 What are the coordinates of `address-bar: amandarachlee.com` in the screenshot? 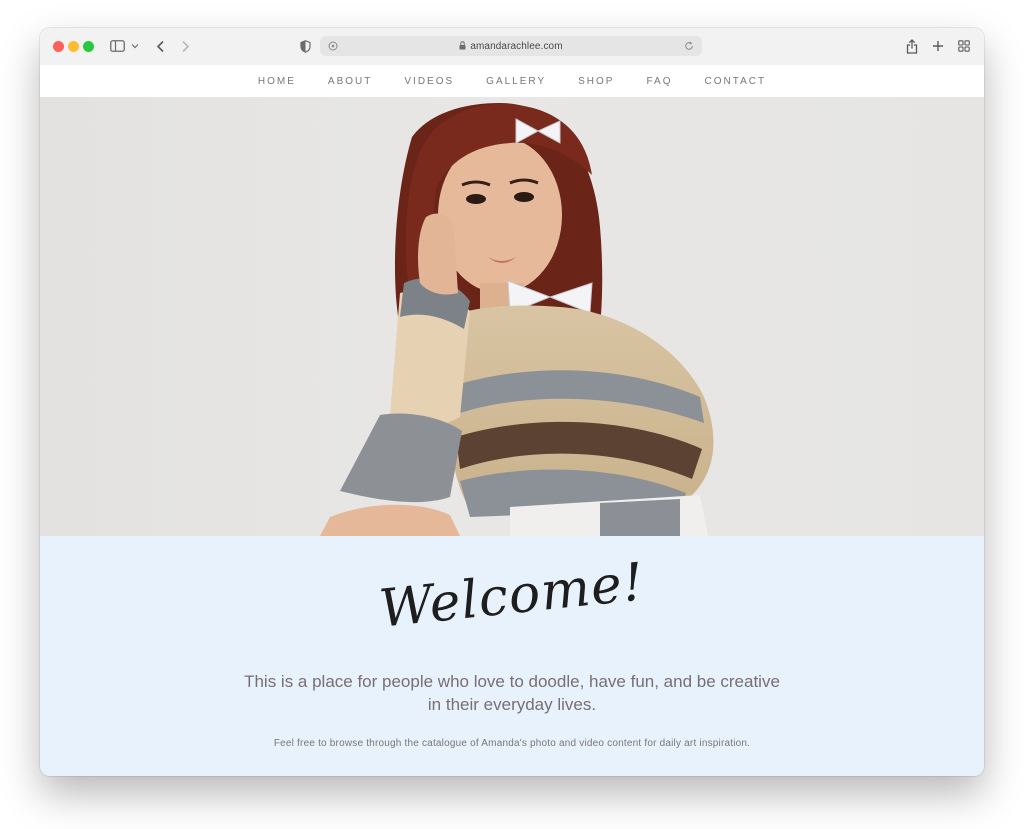 It's located at (511, 46).